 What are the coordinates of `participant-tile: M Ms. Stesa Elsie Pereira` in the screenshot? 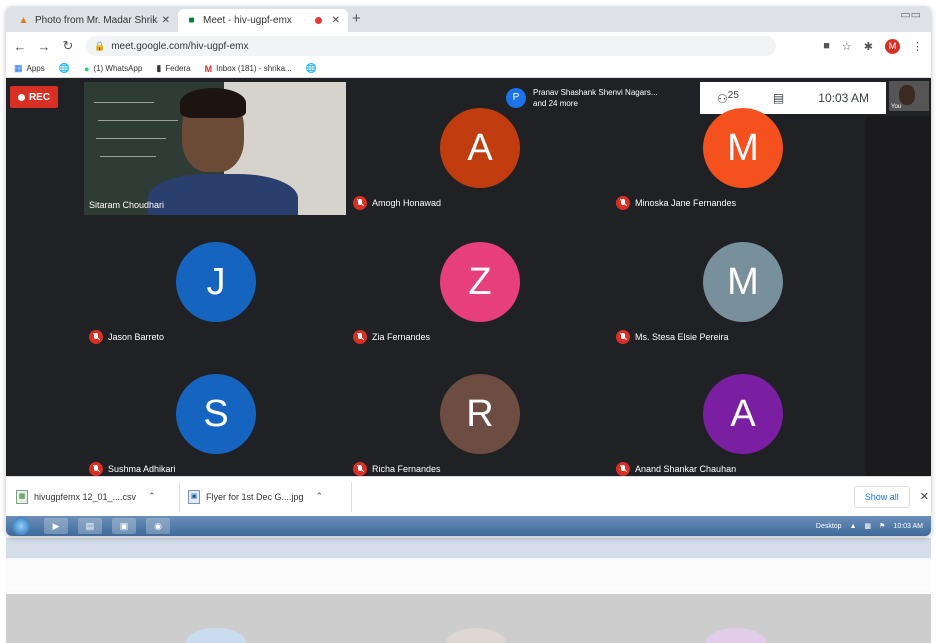 It's located at (742, 282).